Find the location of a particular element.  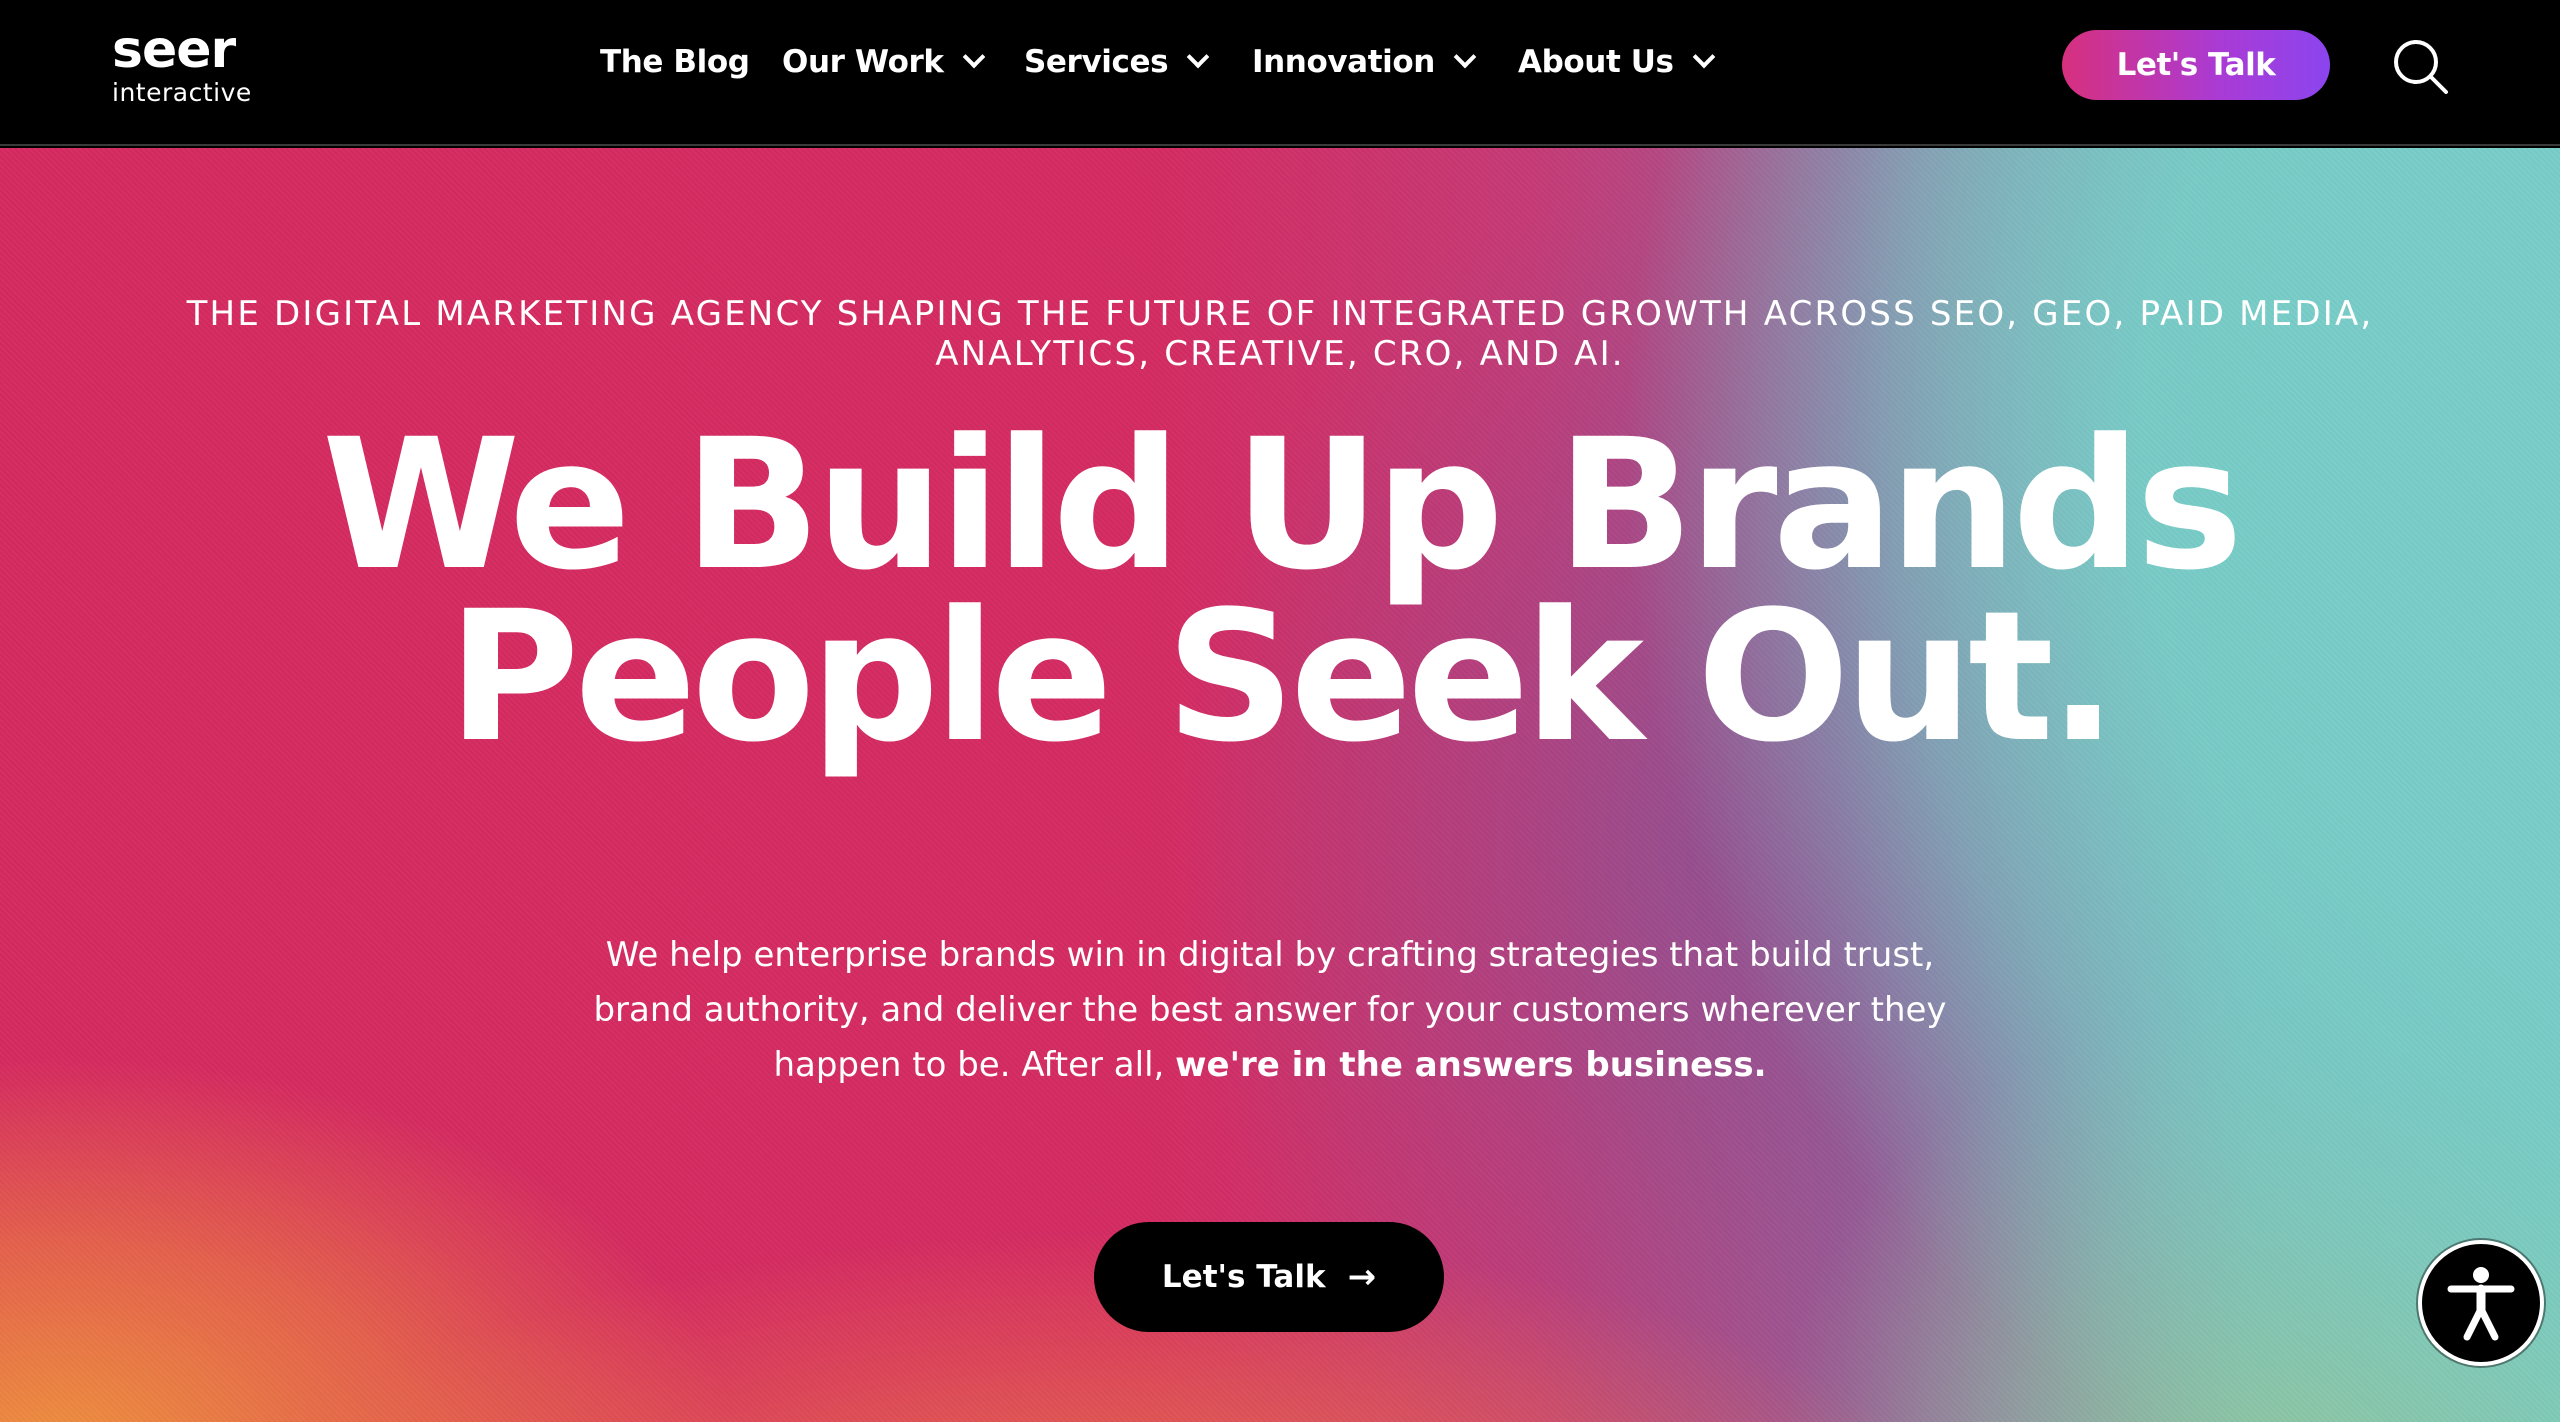

nav-item-label: Our Work is located at coordinates (863, 62).